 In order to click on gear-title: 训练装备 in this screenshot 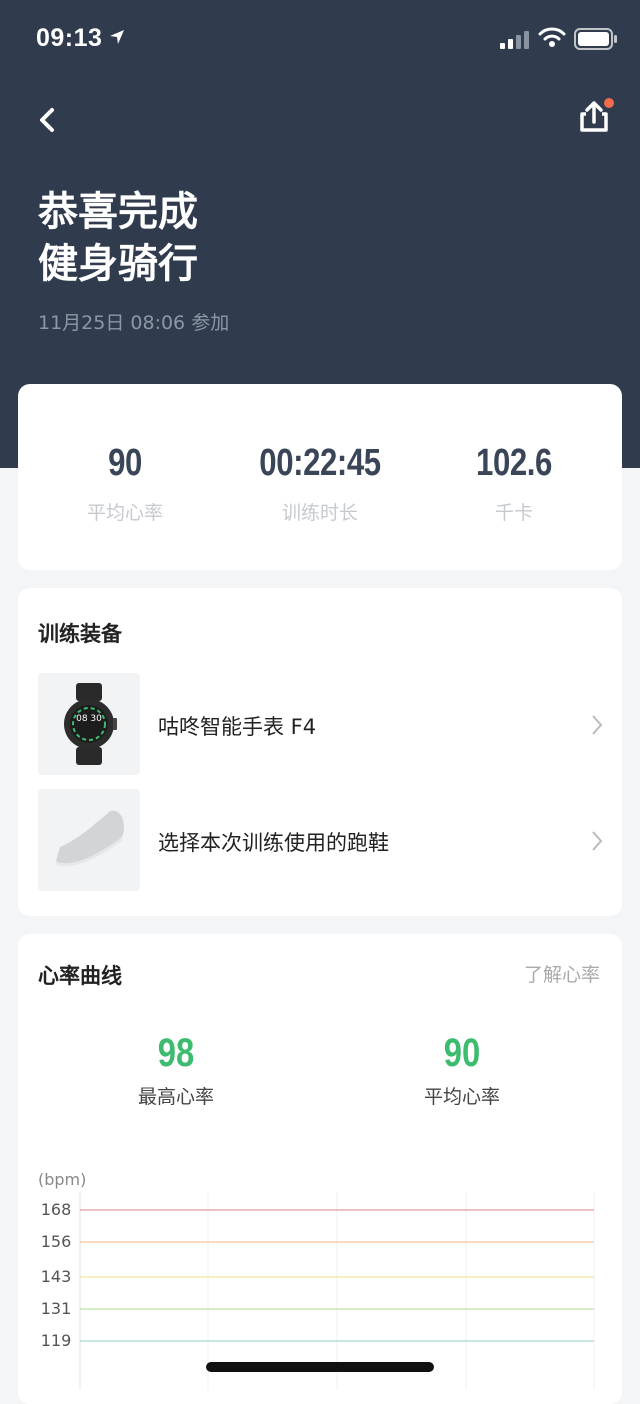, I will do `click(80, 634)`.